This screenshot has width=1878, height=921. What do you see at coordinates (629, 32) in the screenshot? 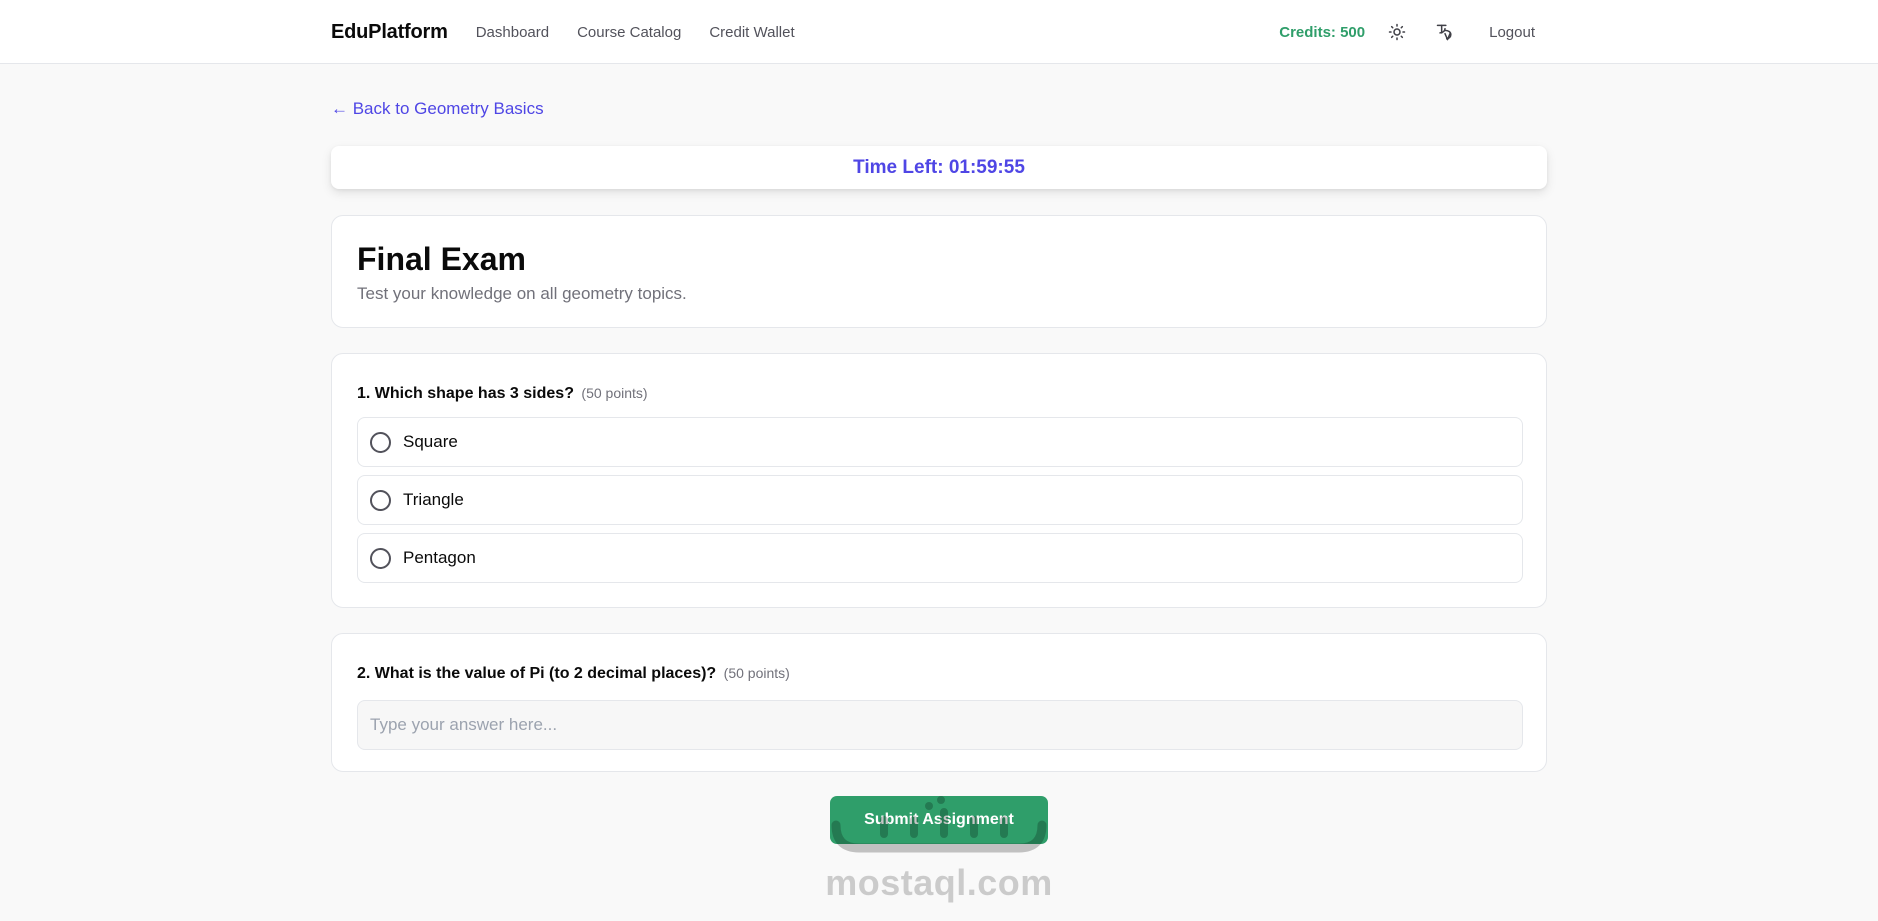
I see `nav-link-course-catalog: Course Catalog` at bounding box center [629, 32].